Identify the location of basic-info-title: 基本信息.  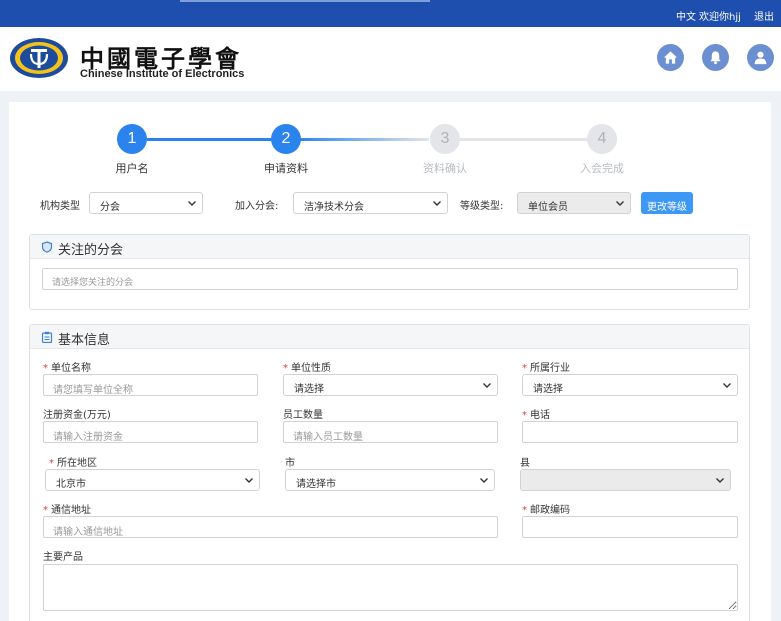
(84, 340).